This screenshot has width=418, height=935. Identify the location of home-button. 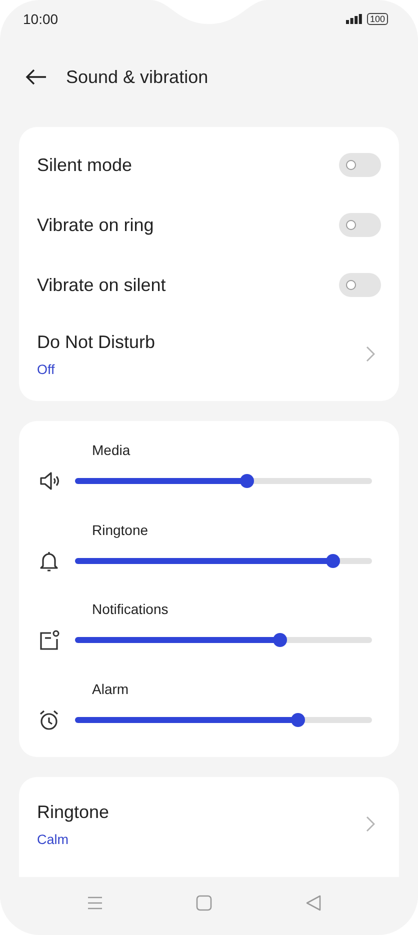
(204, 903).